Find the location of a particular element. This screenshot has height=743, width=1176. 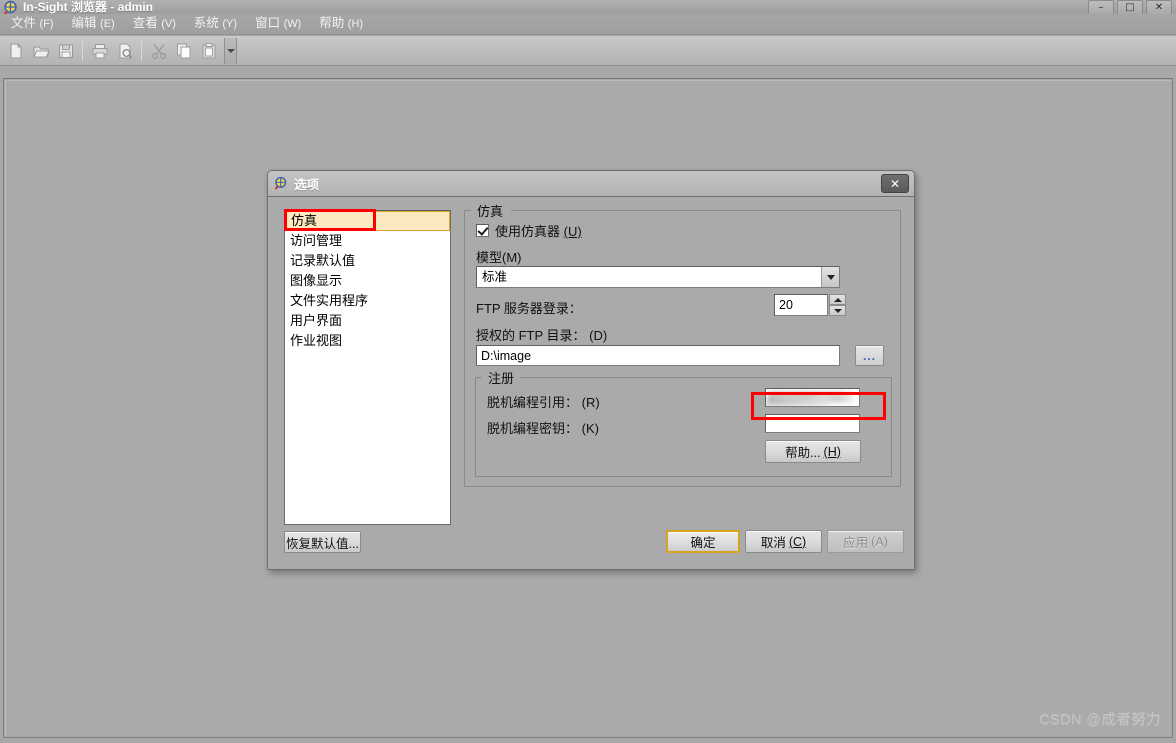

close-icon: ✕ is located at coordinates (1159, 7).